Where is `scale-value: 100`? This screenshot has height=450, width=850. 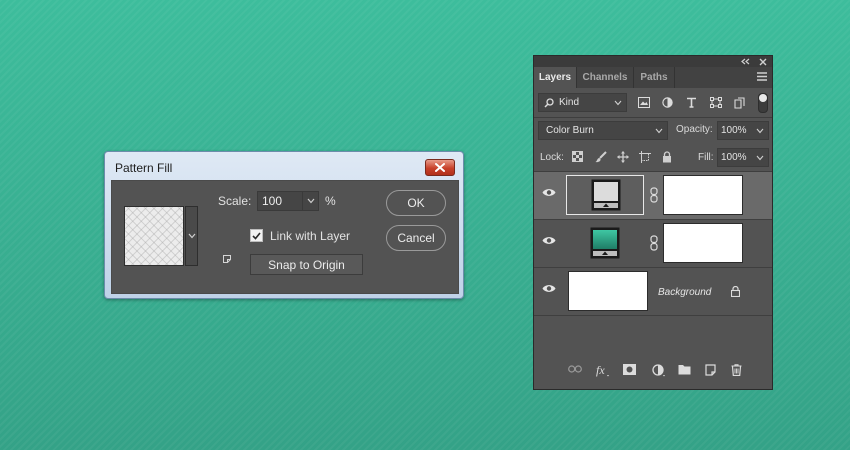
scale-value: 100 is located at coordinates (280, 201).